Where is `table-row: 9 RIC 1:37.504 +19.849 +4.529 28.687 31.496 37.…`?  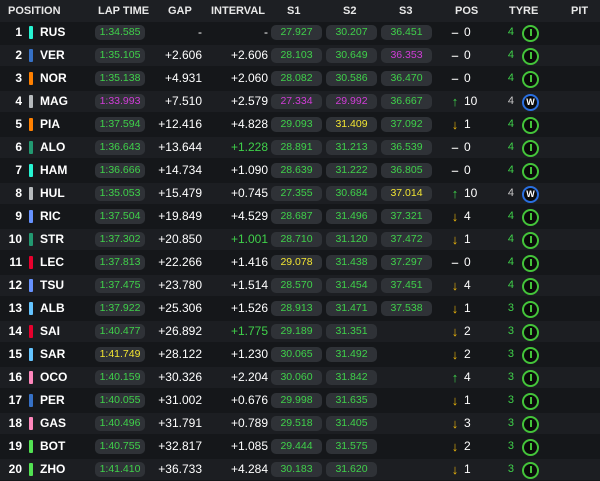 table-row: 9 RIC 1:37.504 +19.849 +4.529 28.687 31.496 37.… is located at coordinates (300, 216).